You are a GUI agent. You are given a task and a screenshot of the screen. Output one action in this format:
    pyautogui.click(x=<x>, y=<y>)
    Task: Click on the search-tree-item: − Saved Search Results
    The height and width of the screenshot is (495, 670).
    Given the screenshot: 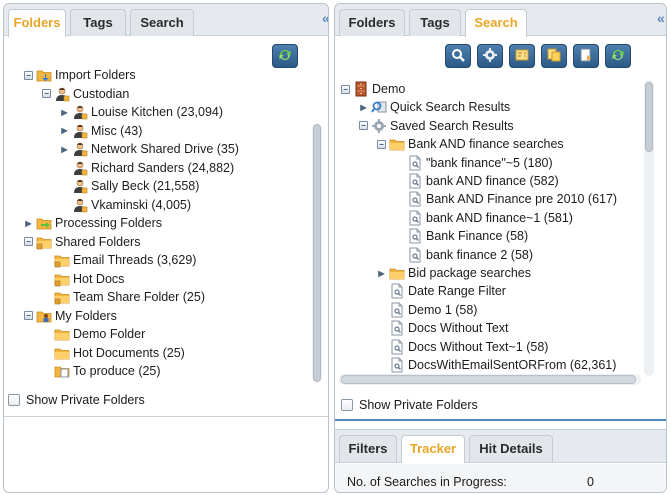 What is the action you would take?
    pyautogui.click(x=436, y=126)
    